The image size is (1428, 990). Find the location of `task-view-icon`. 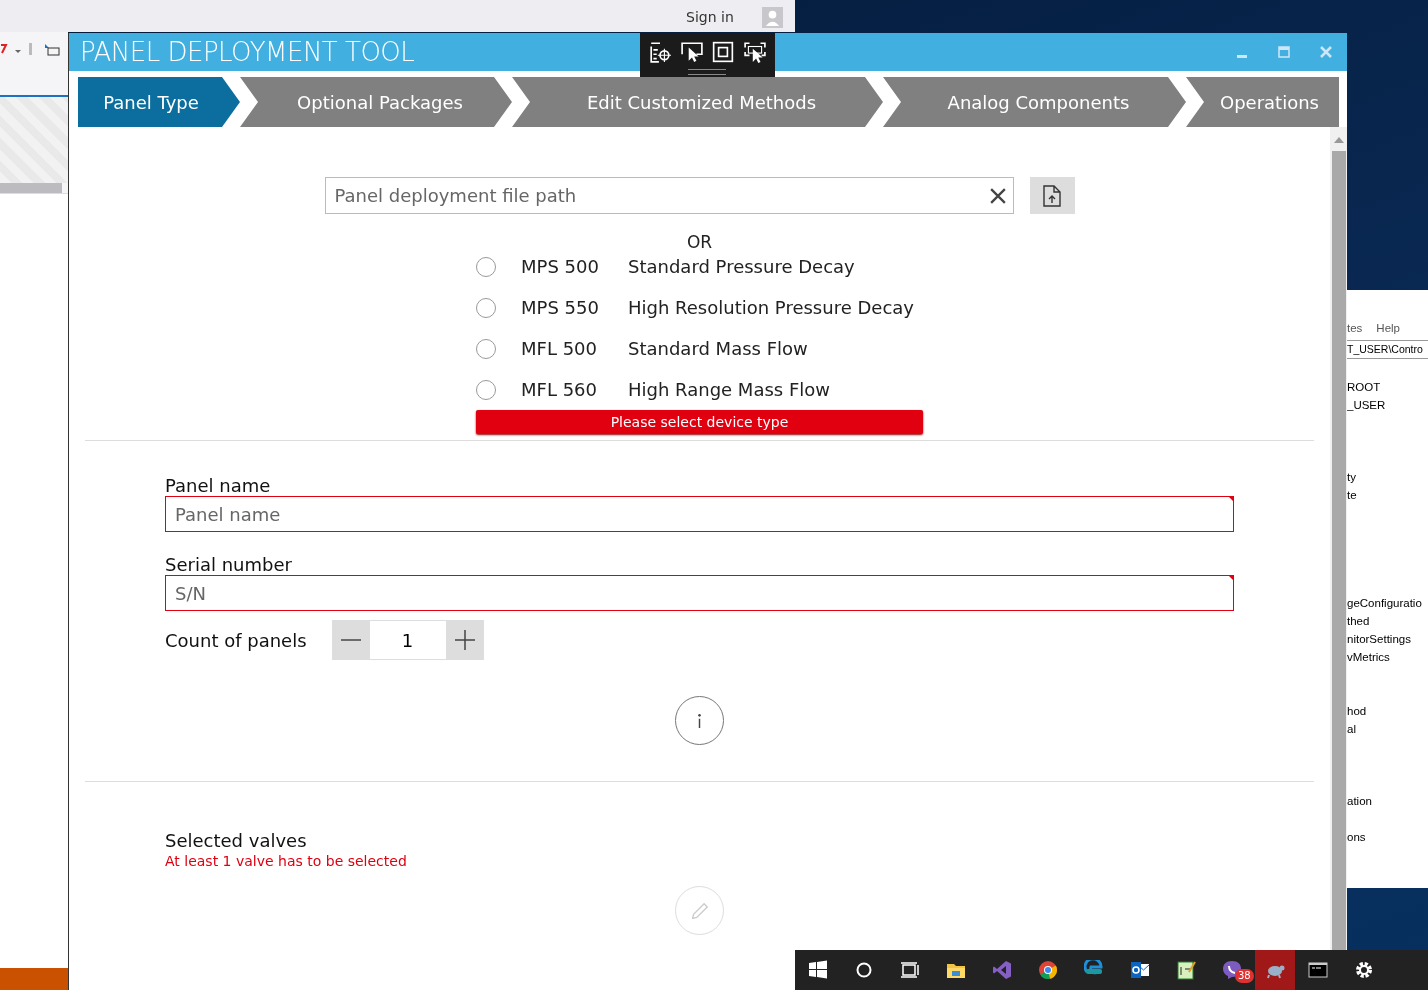

task-view-icon is located at coordinates (910, 970).